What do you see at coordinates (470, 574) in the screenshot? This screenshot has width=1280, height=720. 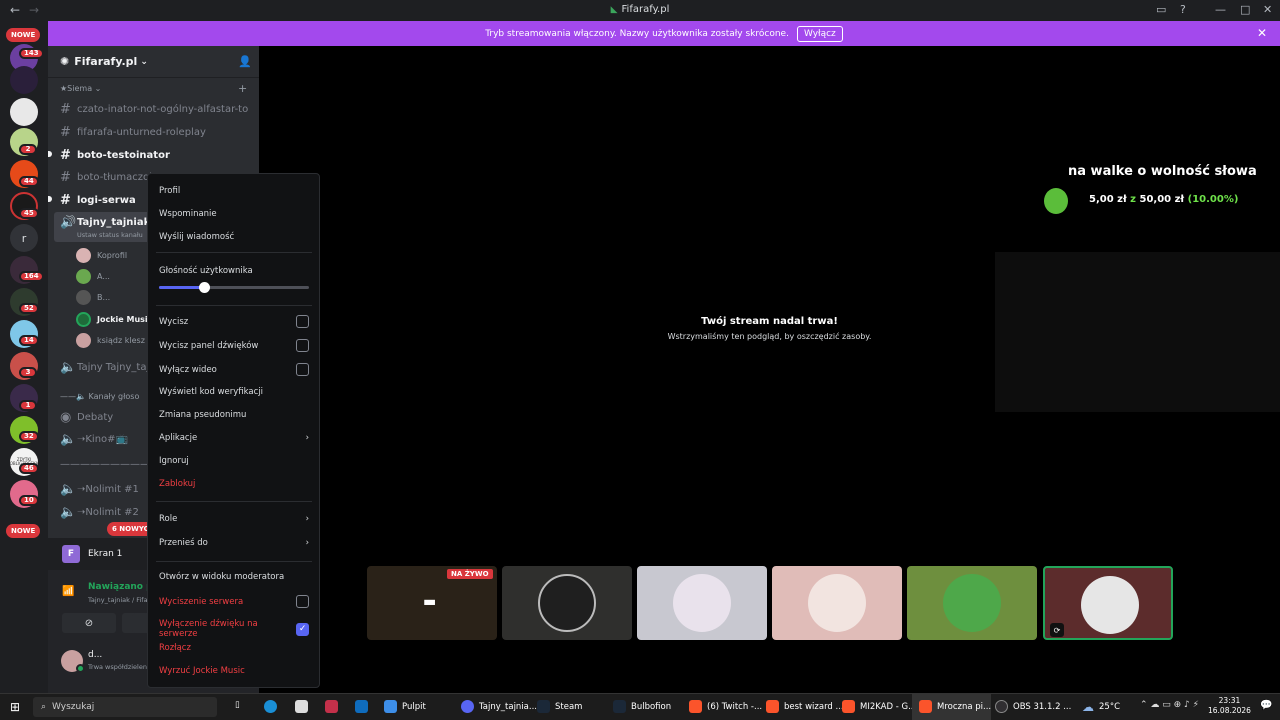 I see `live-badge: NA ŻYWO` at bounding box center [470, 574].